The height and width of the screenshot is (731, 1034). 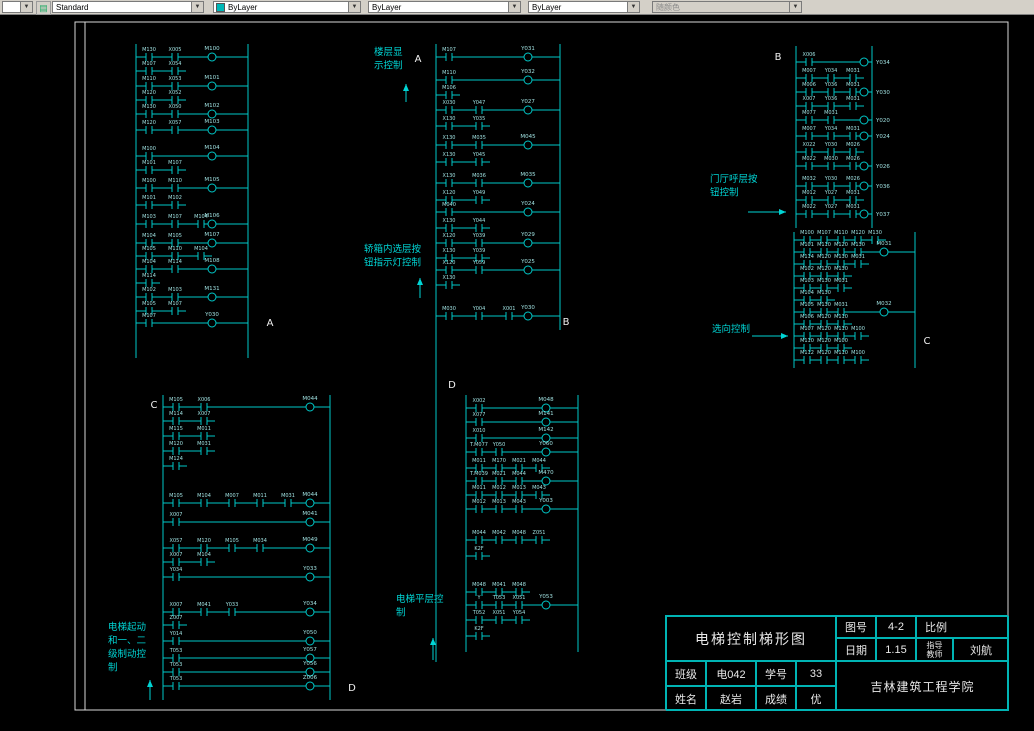 What do you see at coordinates (175, 107) in the screenshot?
I see `contact-label: X050` at bounding box center [175, 107].